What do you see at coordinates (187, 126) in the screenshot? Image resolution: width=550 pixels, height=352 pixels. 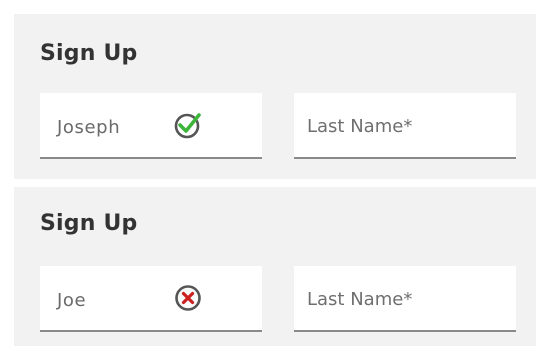 I see `check-circle-icon` at bounding box center [187, 126].